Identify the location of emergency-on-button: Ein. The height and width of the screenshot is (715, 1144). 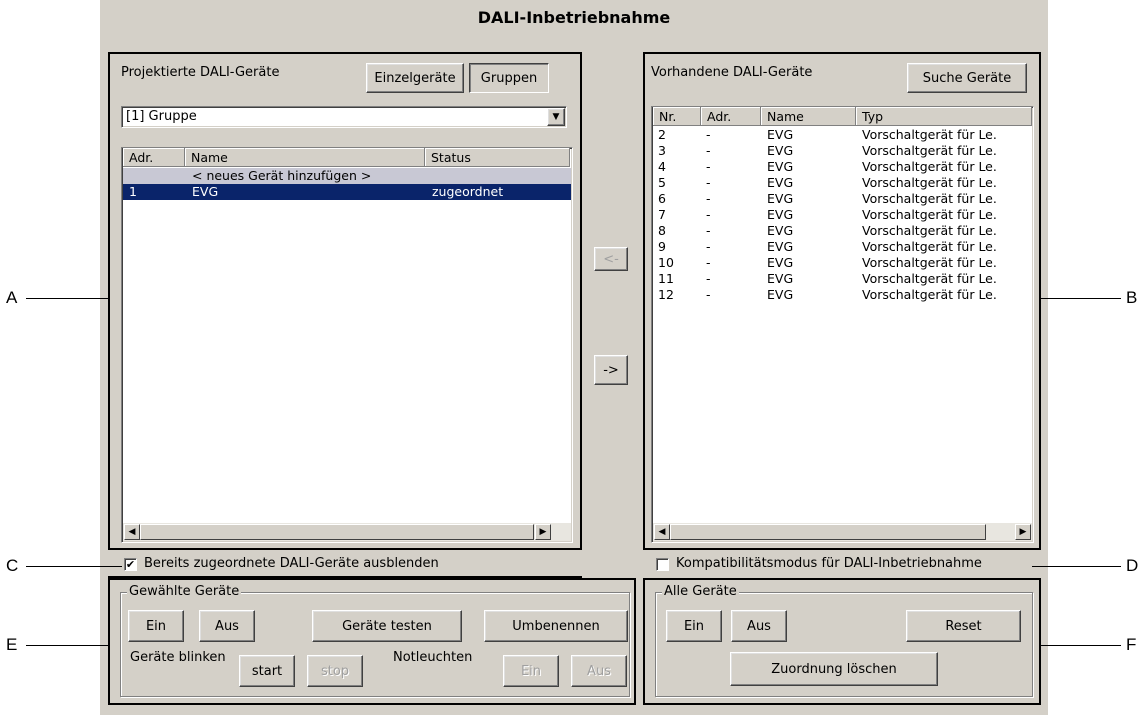
(531, 671).